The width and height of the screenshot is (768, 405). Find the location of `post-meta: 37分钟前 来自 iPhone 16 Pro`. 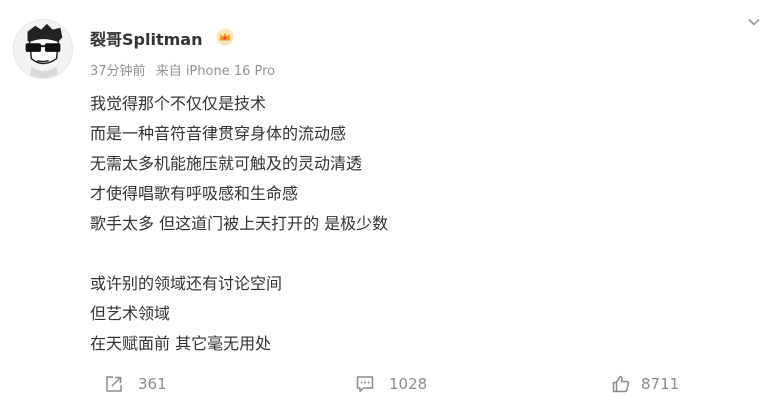

post-meta: 37分钟前 来自 iPhone 16 Pro is located at coordinates (182, 69).